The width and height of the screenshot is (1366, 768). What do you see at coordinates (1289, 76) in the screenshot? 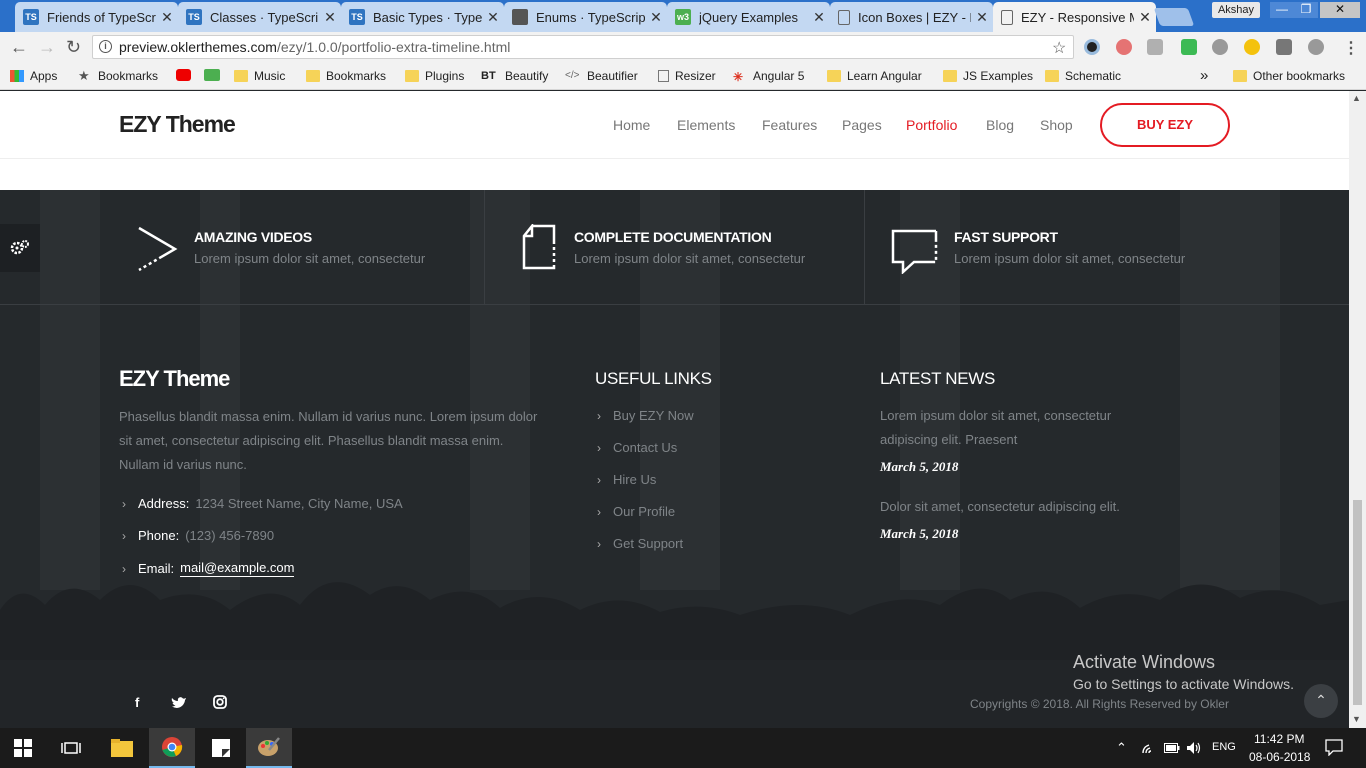
I see `other-bookmarks: Other bookmarks` at bounding box center [1289, 76].